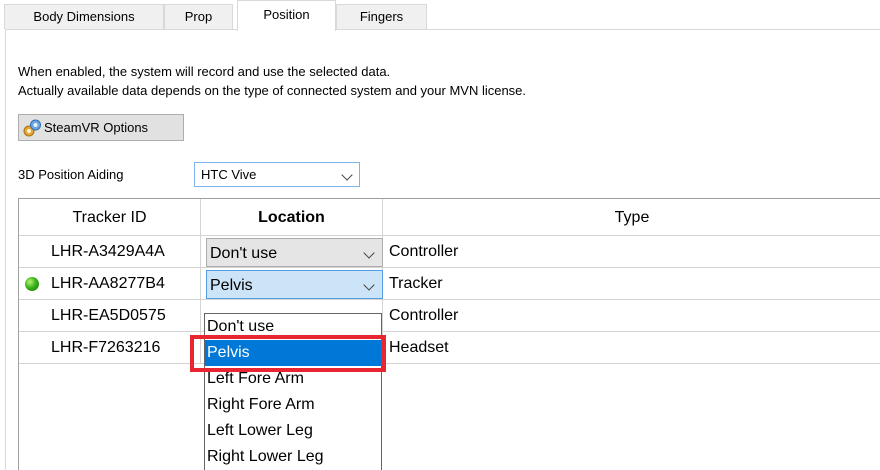  Describe the element at coordinates (277, 174) in the screenshot. I see `position-aiding-select: HTC Vive` at that location.